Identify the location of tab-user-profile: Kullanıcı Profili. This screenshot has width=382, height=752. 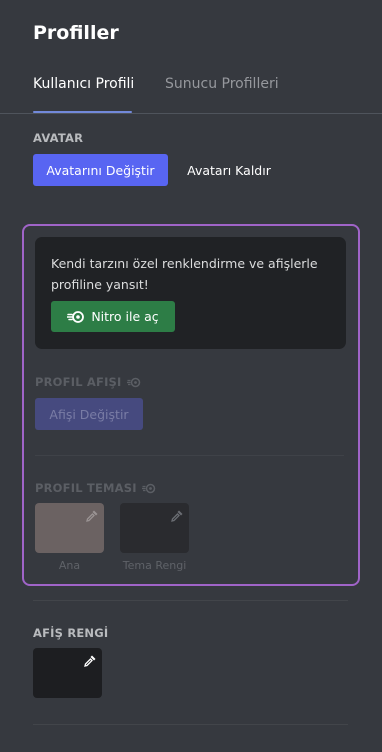
(83, 84).